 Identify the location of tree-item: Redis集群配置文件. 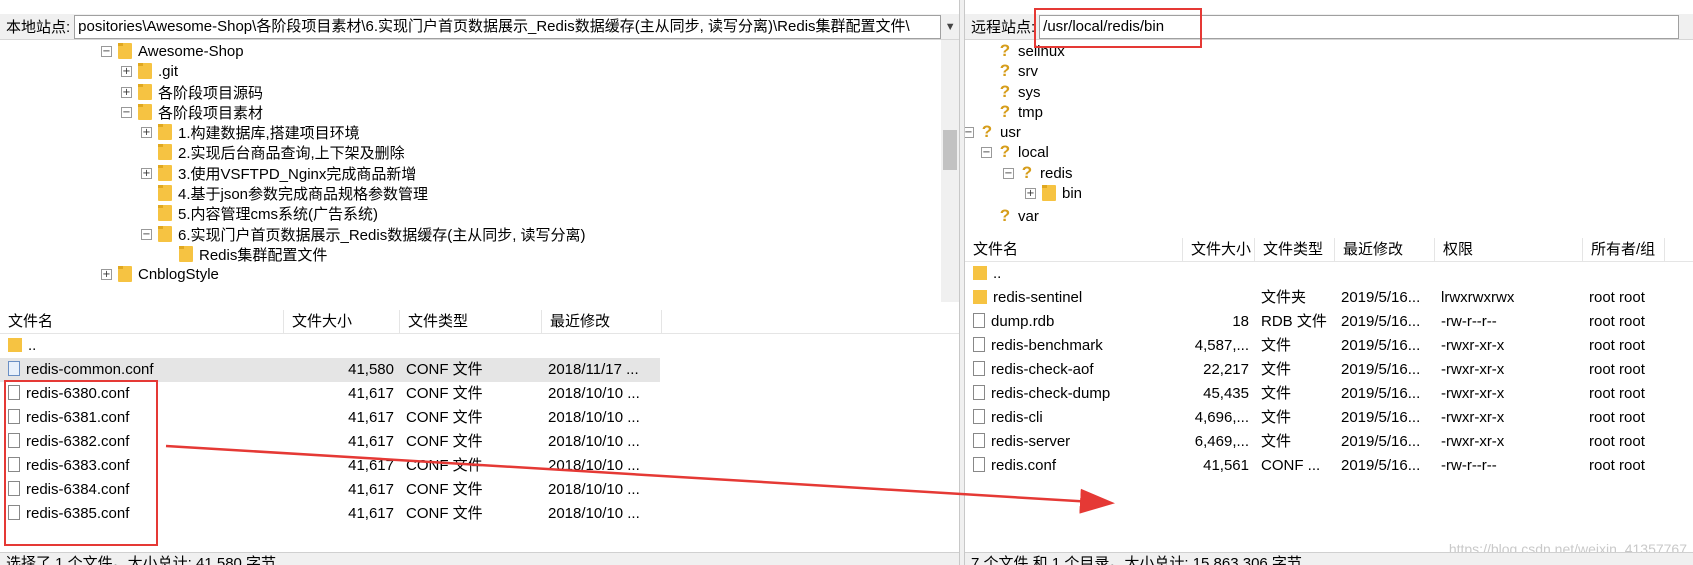
(244, 254).